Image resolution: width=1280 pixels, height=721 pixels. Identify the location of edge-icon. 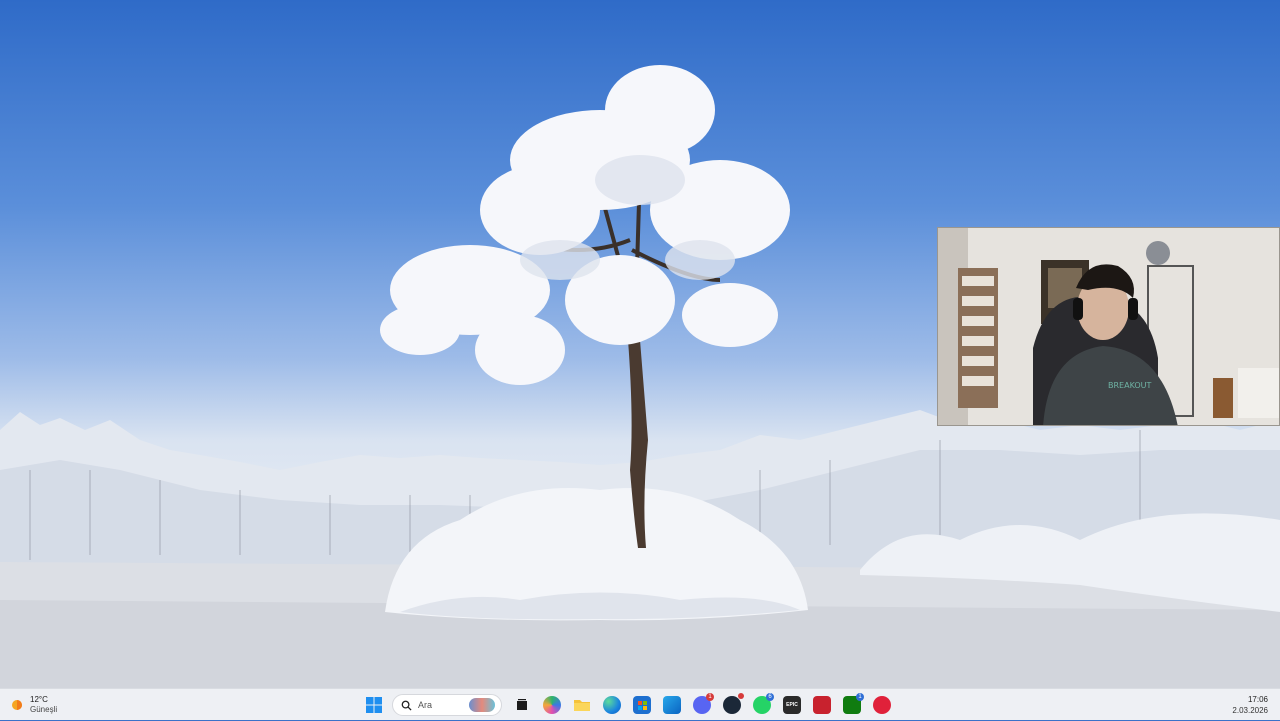
(612, 705).